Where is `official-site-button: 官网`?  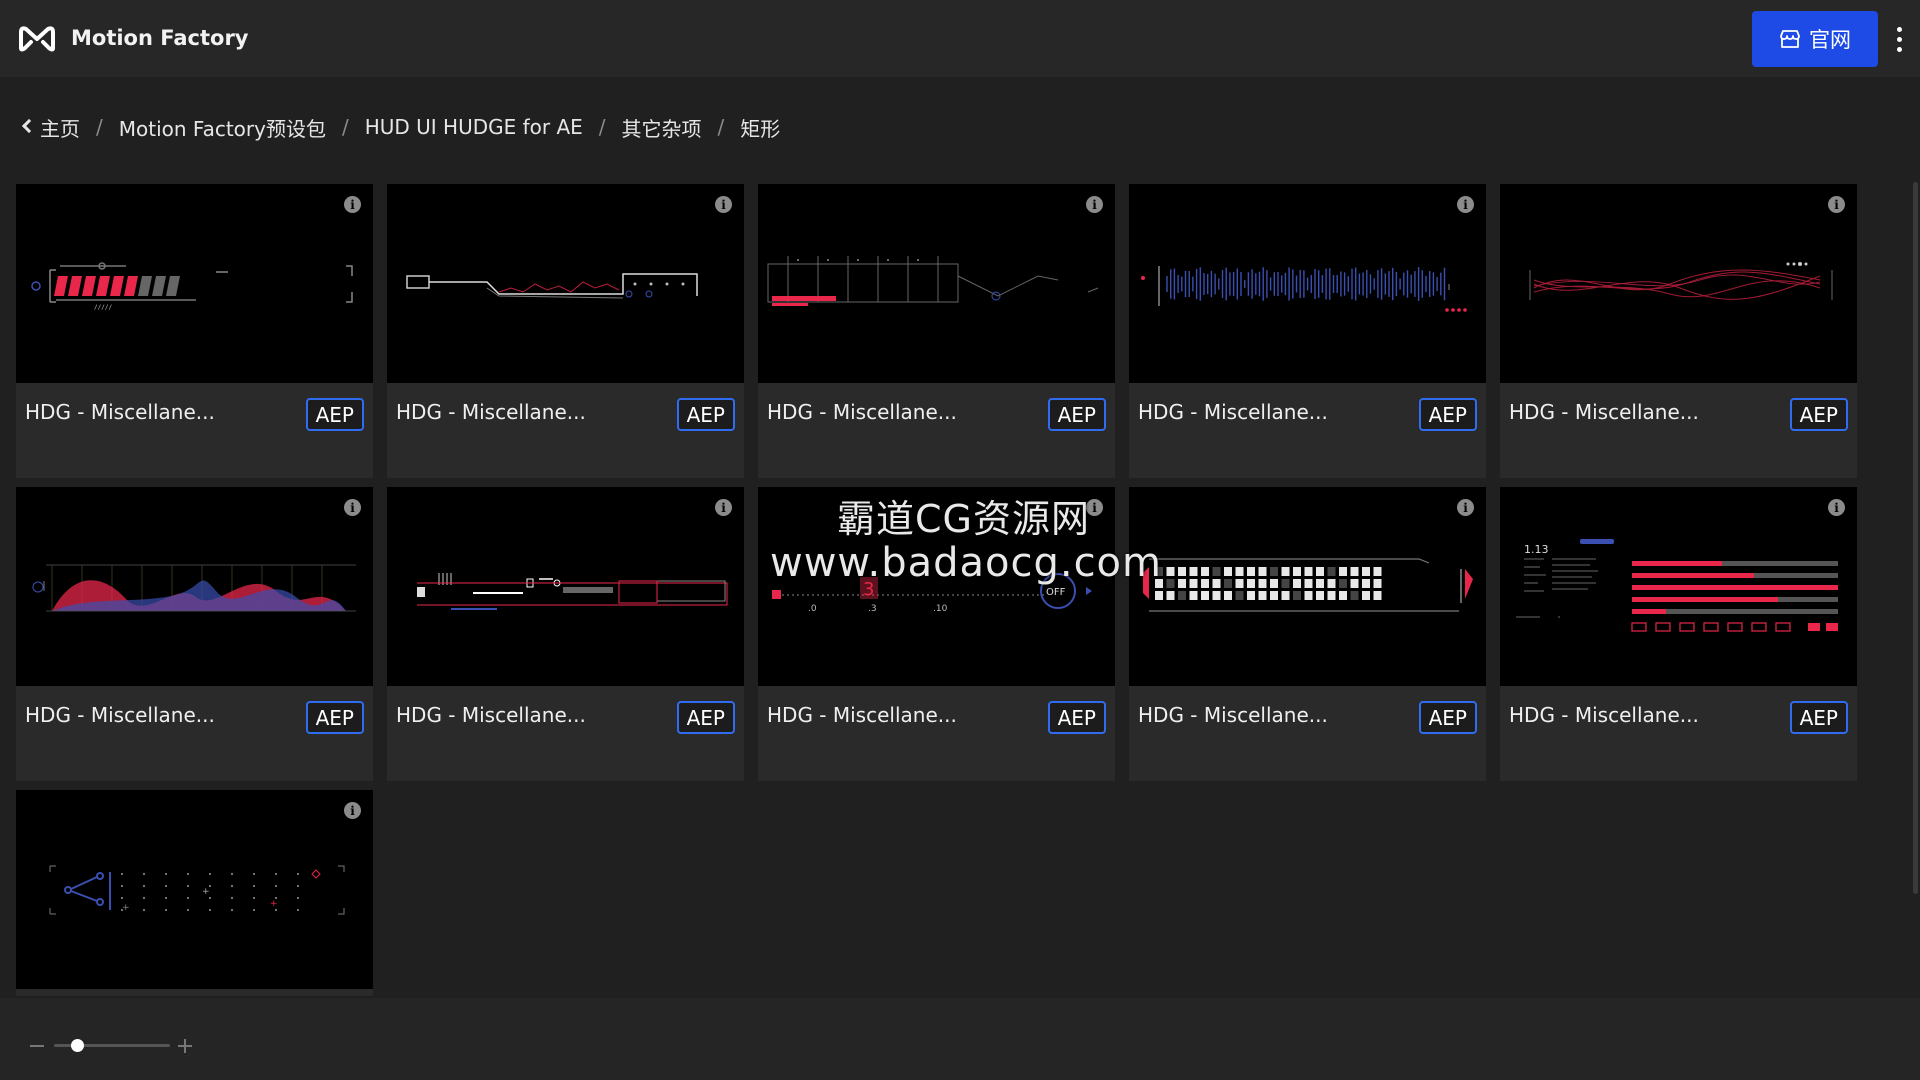 official-site-button: 官网 is located at coordinates (1815, 39).